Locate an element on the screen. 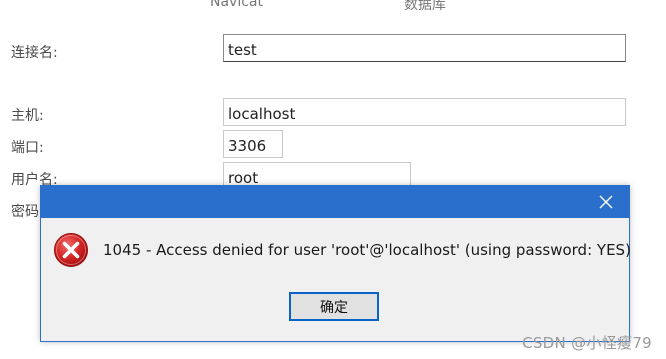 Image resolution: width=666 pixels, height=359 pixels. dialog-titlebar is located at coordinates (335, 202).